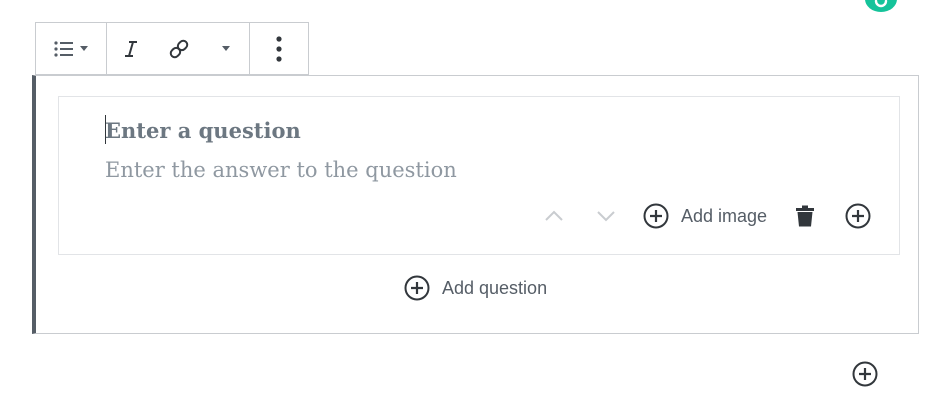 The image size is (936, 398). I want to click on faq-item-actions: Add image, so click(705, 216).